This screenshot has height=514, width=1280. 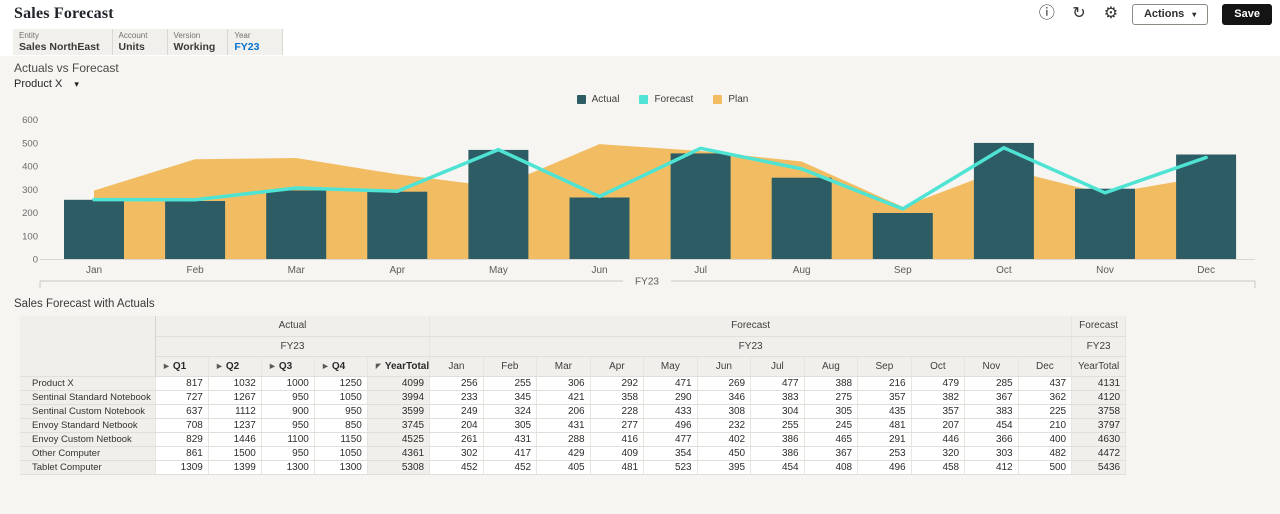 What do you see at coordinates (456, 425) in the screenshot?
I see `forecast-cell: 204` at bounding box center [456, 425].